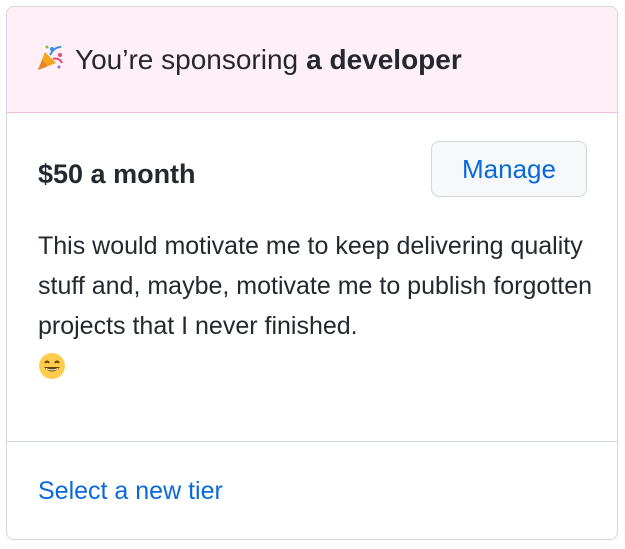  I want to click on grinning-face-icon, so click(52, 366).